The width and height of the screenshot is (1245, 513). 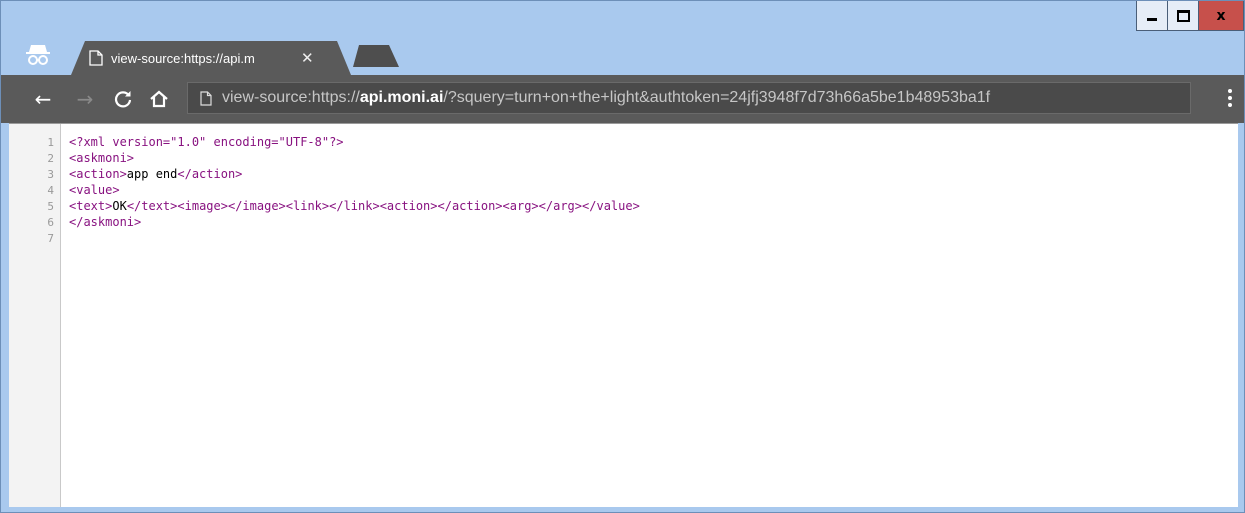 I want to click on url-scheme: view-source:https://, so click(x=291, y=97).